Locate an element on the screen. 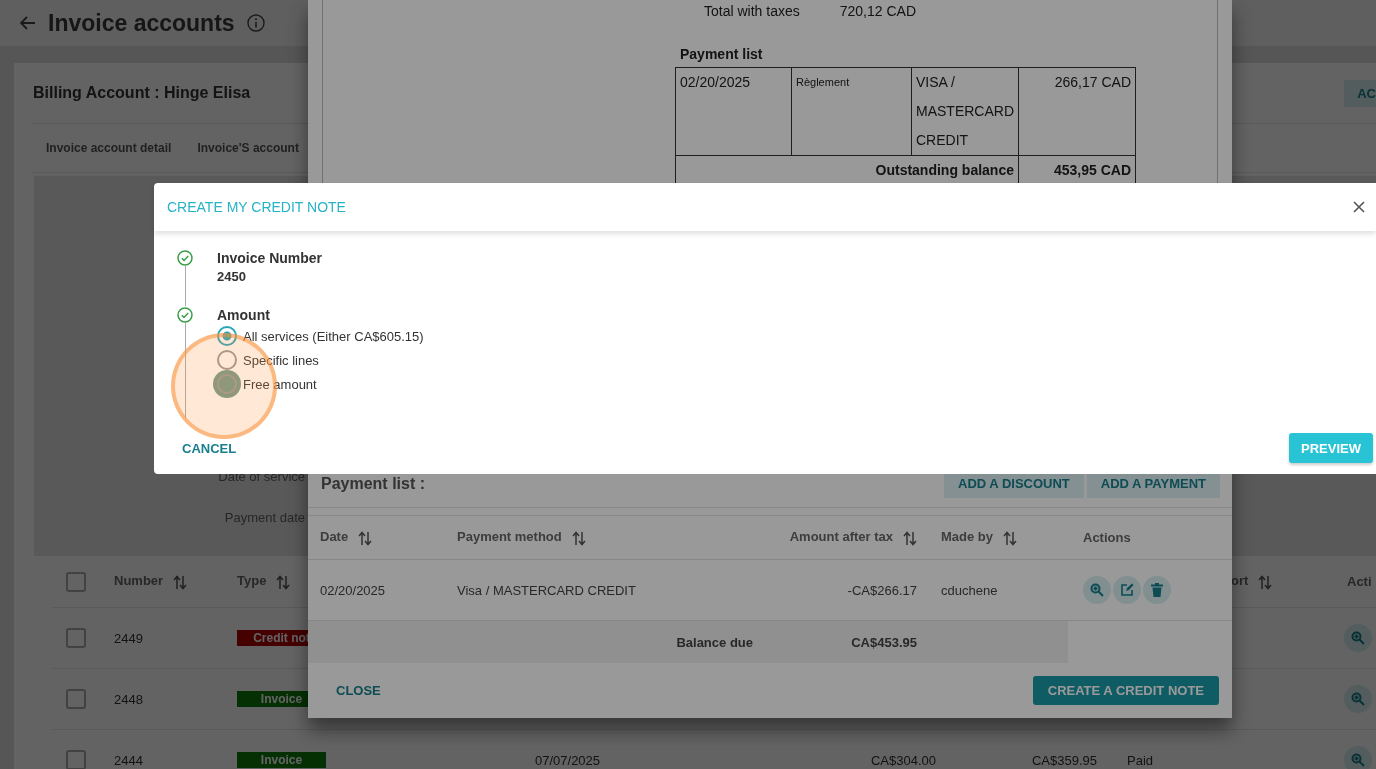 The image size is (1376, 769). tab: Invoice account detail is located at coordinates (109, 148).